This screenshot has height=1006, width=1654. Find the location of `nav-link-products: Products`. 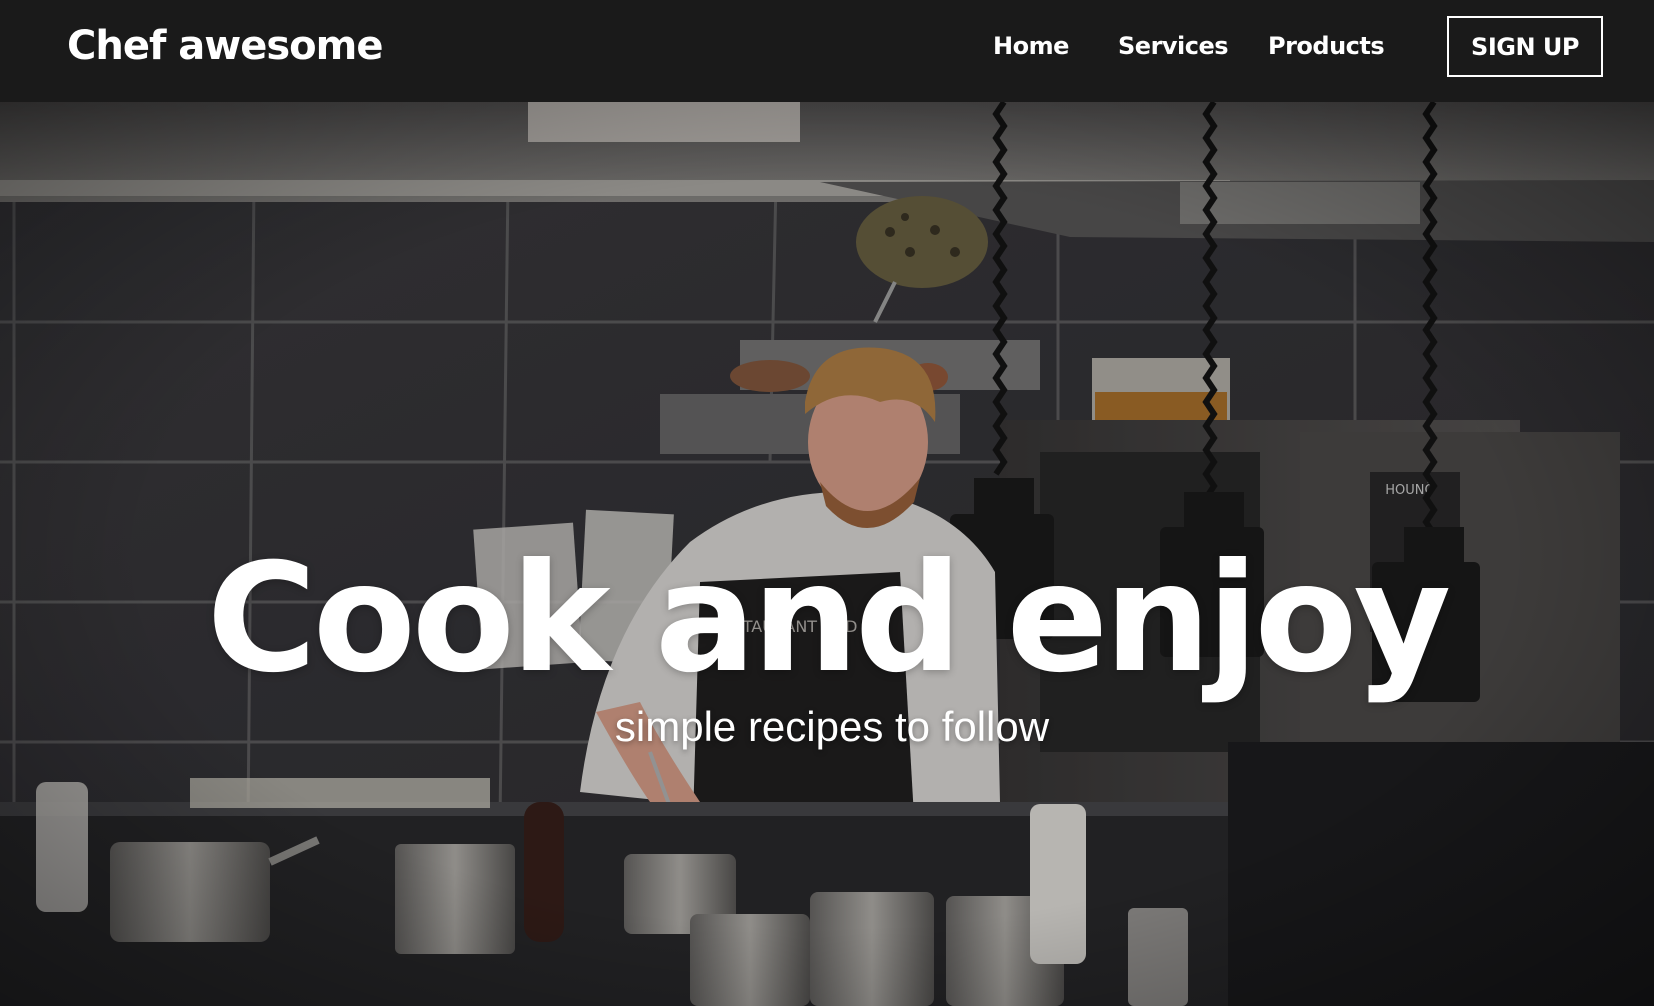

nav-link-products: Products is located at coordinates (1326, 46).